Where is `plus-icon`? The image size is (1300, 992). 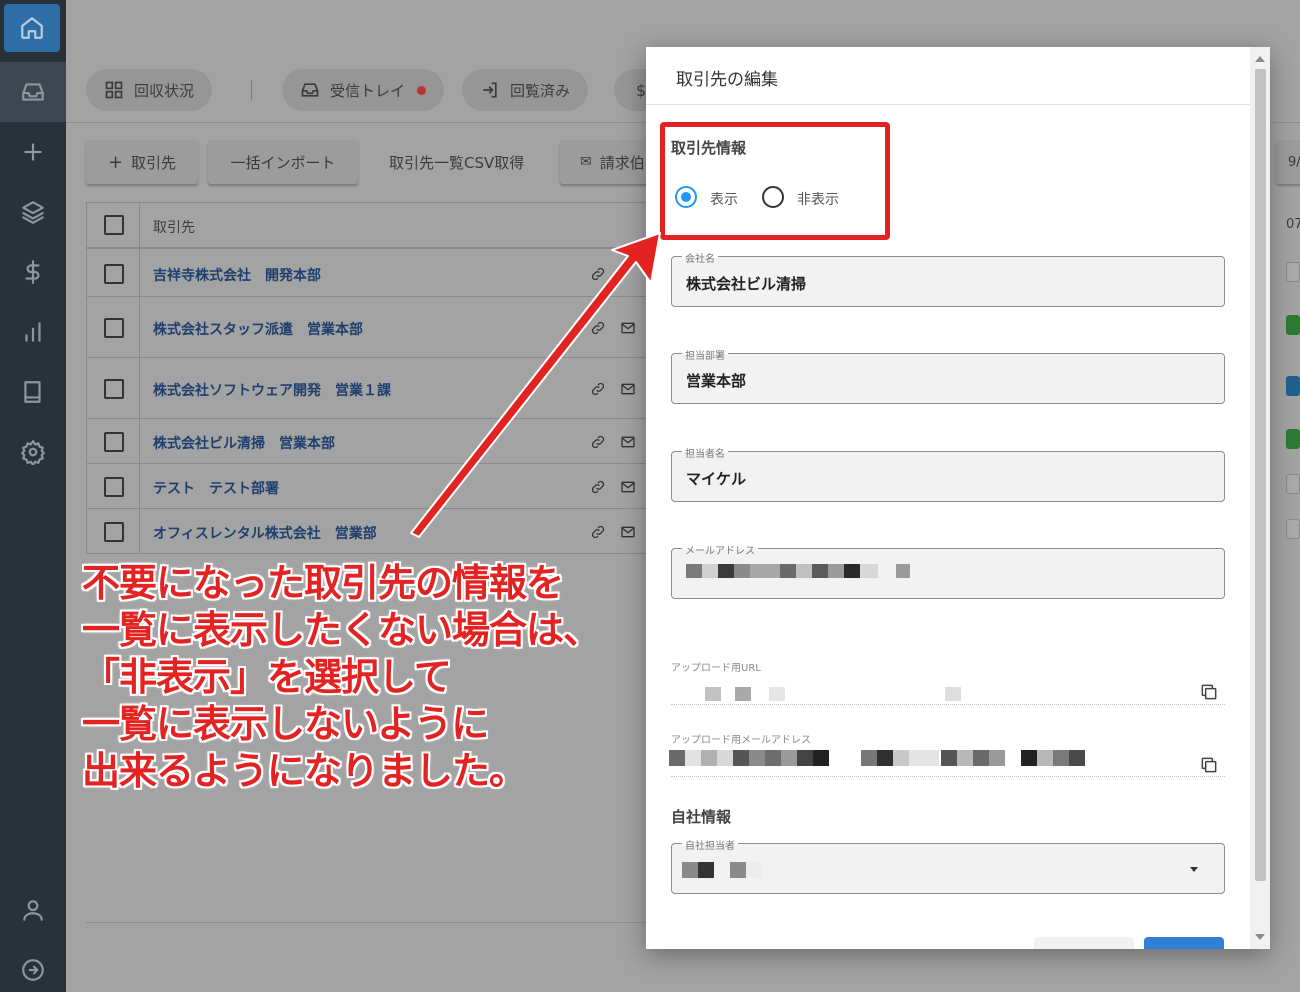 plus-icon is located at coordinates (33, 152).